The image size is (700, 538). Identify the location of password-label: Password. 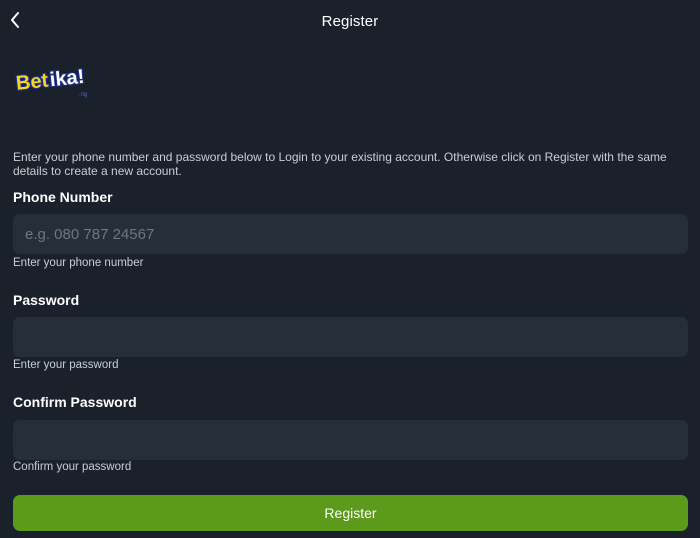
(46, 300).